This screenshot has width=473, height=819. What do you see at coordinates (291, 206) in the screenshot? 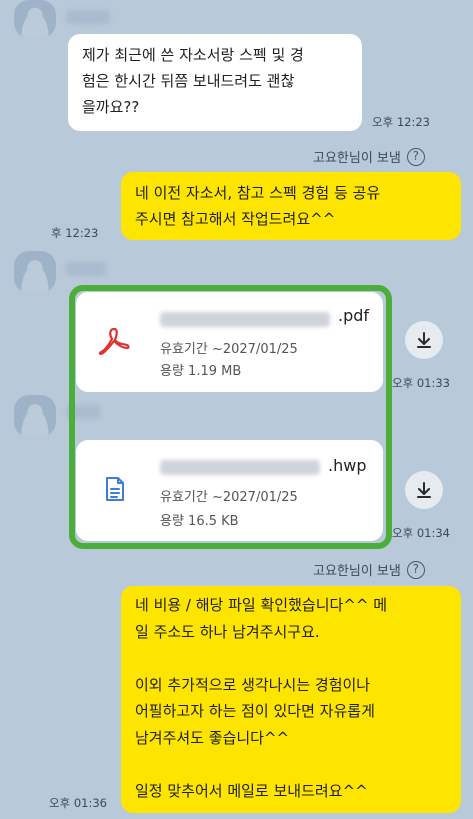
I see `outgoing-message-bubble: 네 이전 자소서, 참고 스펙 경험 등 공유 주시면 참고해서 작업드려요^^` at bounding box center [291, 206].